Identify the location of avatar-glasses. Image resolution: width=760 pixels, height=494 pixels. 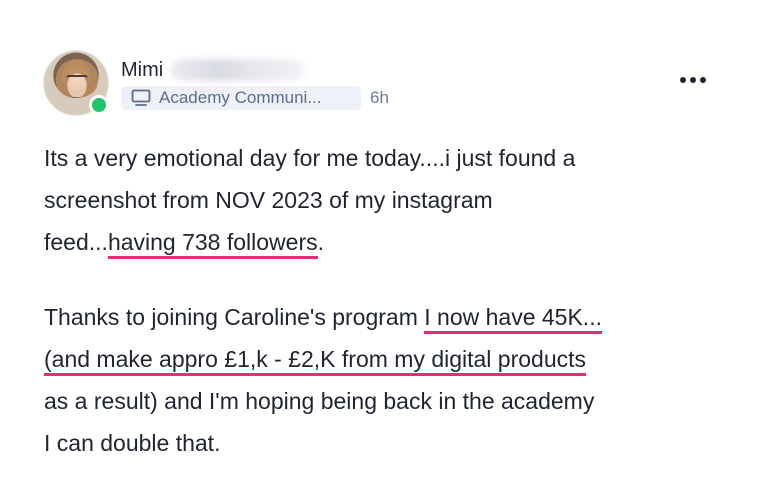
(77, 79).